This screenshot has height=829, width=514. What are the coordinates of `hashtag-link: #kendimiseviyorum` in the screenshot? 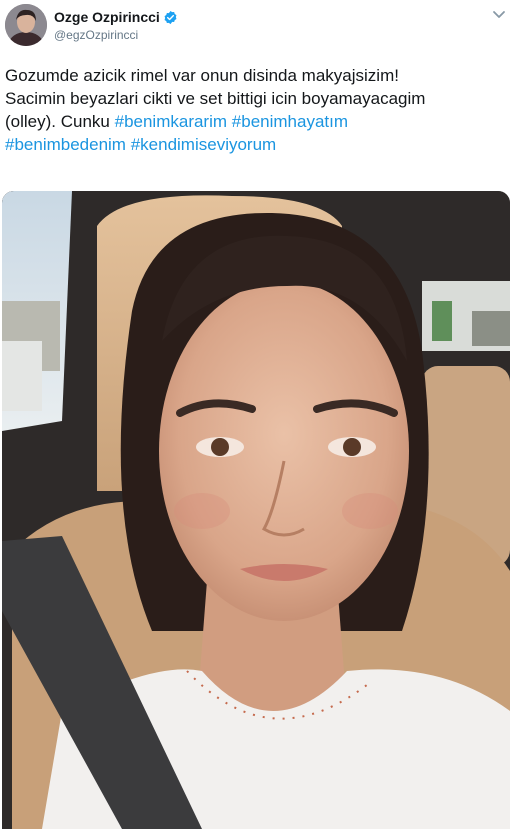 It's located at (204, 144).